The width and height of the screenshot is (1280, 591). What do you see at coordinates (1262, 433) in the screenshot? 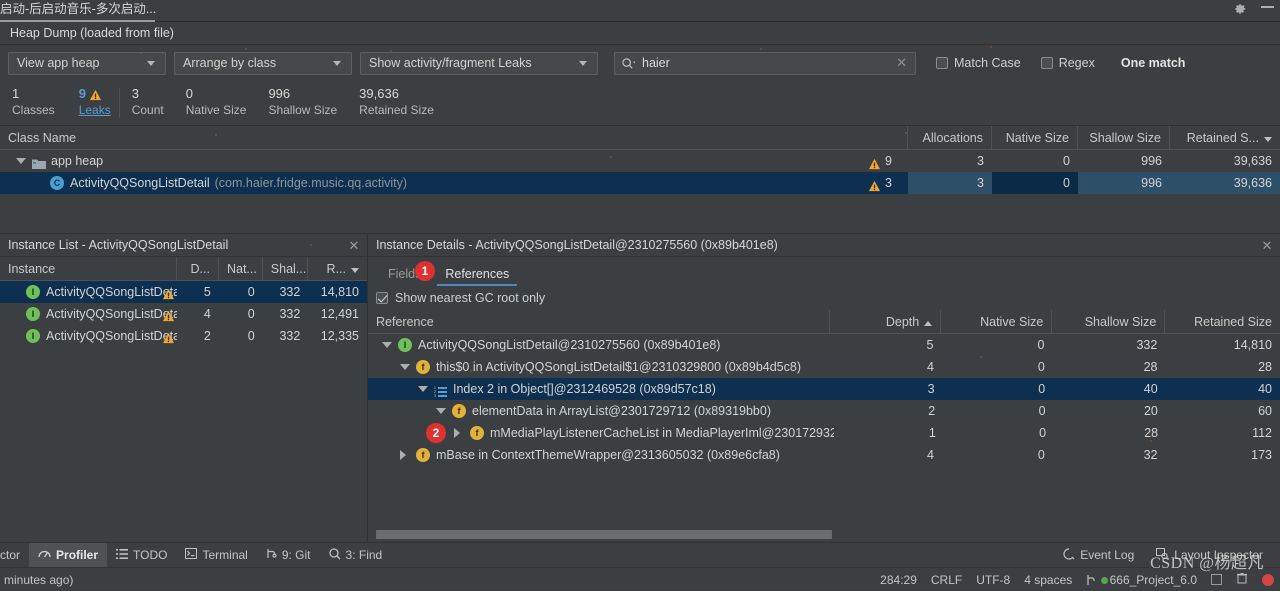
I see `reference-retained: 112` at bounding box center [1262, 433].